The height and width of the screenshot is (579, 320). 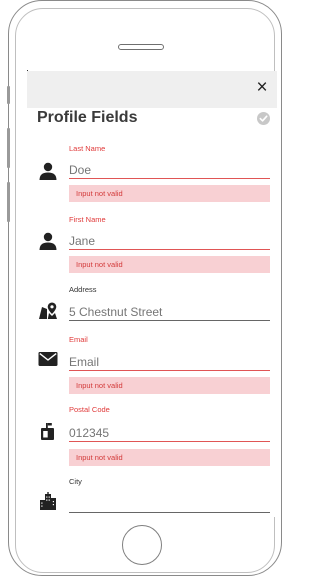 What do you see at coordinates (169, 241) in the screenshot?
I see `first-name-input` at bounding box center [169, 241].